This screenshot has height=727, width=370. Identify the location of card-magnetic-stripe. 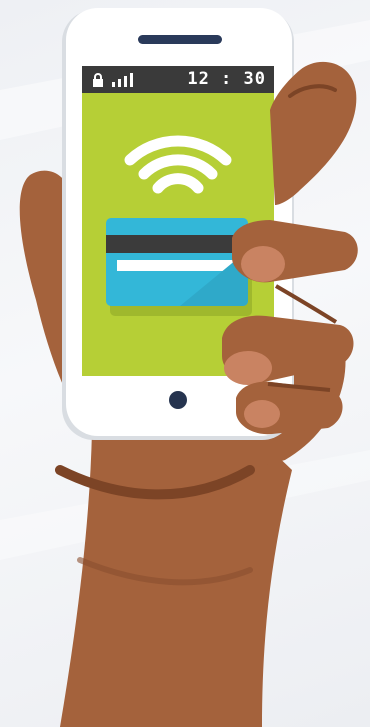
(177, 244).